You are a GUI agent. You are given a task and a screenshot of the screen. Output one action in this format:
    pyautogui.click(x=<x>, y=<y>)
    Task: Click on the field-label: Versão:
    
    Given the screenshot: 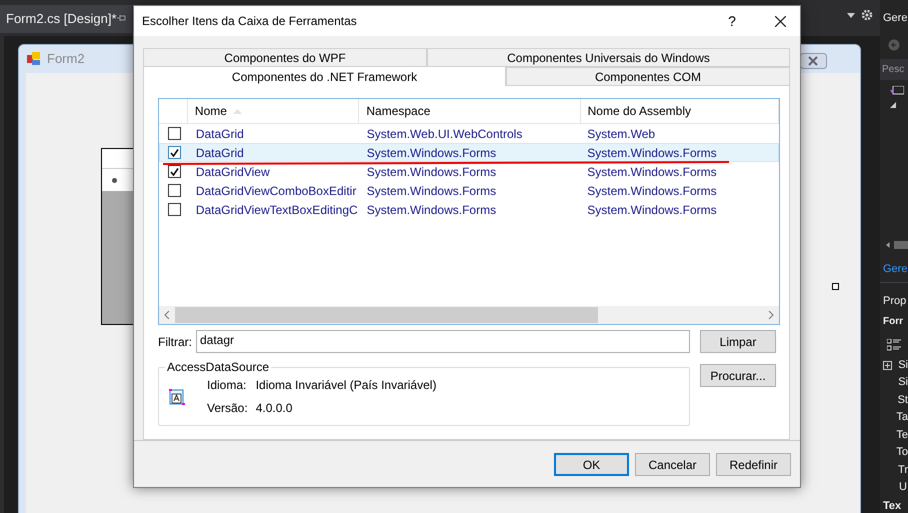 What is the action you would take?
    pyautogui.click(x=227, y=408)
    